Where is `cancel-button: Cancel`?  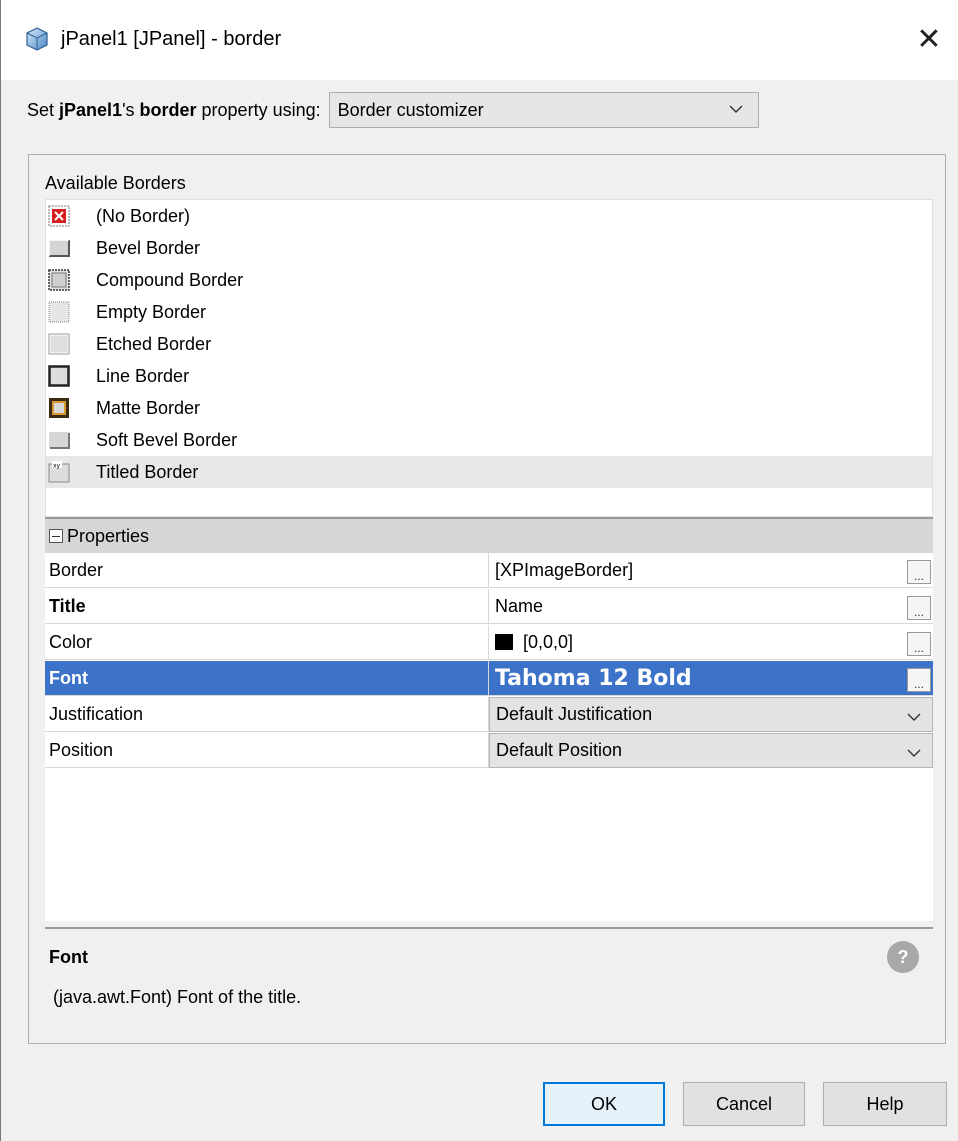 cancel-button: Cancel is located at coordinates (744, 1104).